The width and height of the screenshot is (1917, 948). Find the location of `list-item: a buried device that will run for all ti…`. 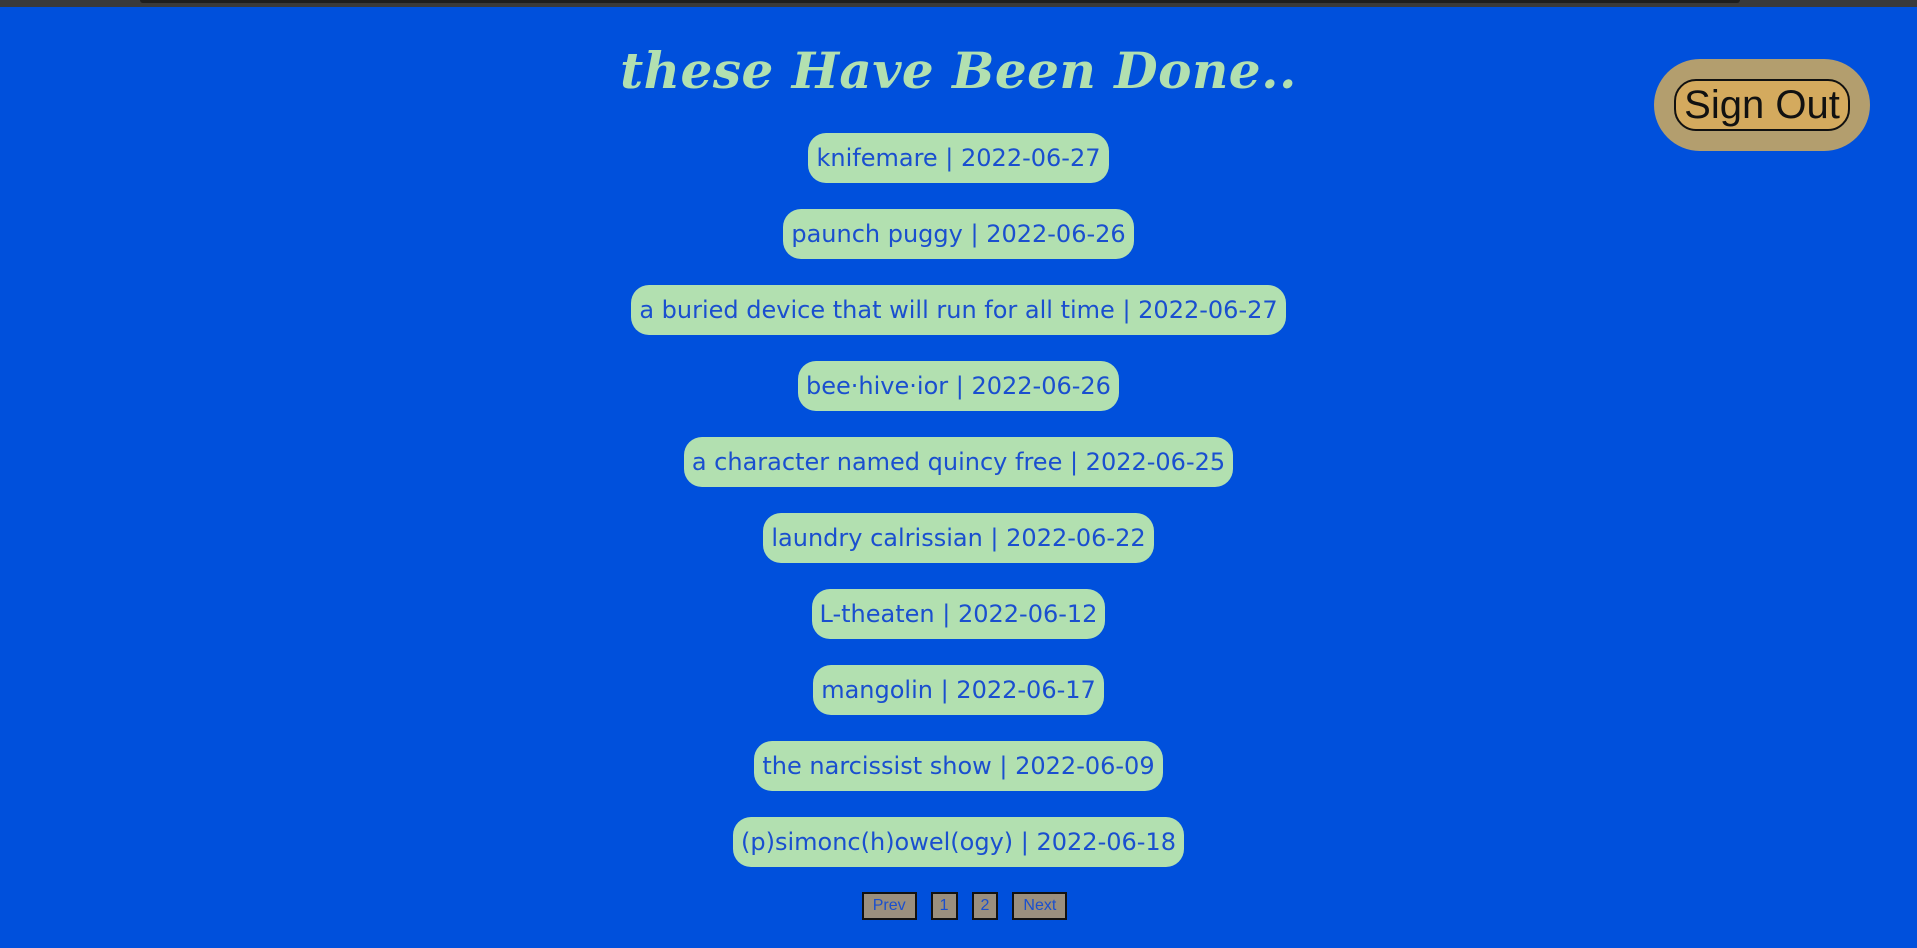

list-item: a buried device that will run for all ti… is located at coordinates (958, 310).